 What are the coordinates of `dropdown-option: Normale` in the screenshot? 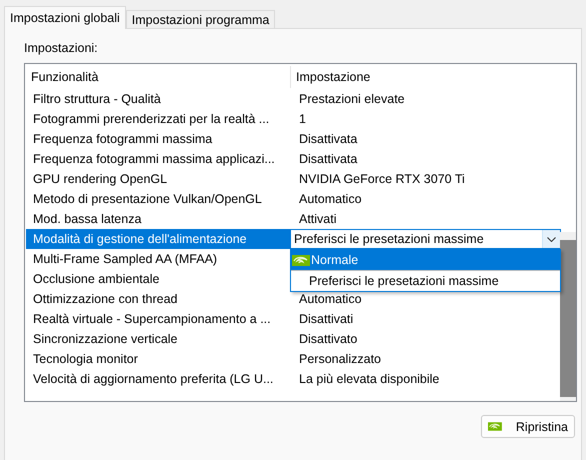 It's located at (425, 260).